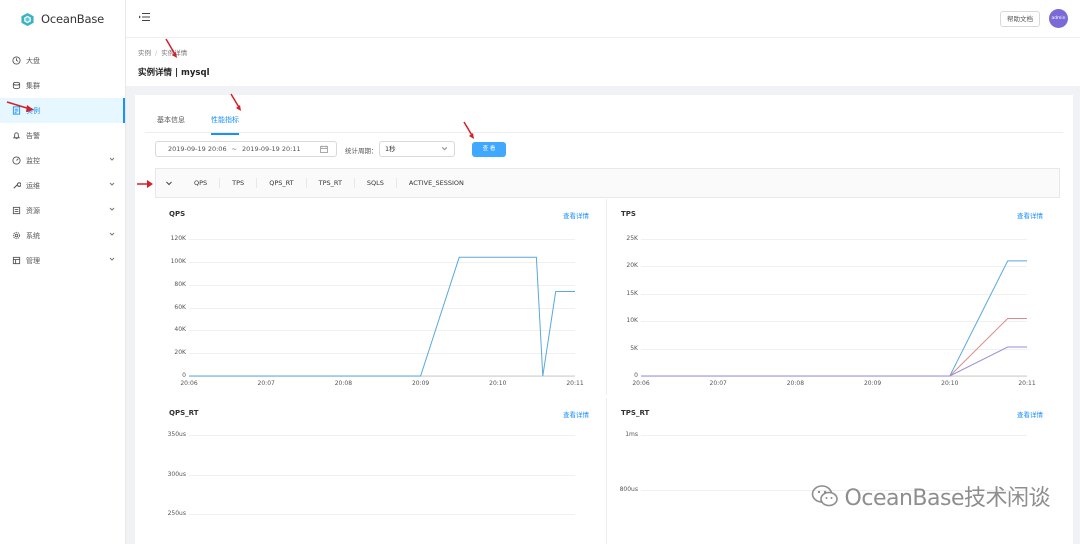  I want to click on menu-fold-icon, so click(144, 17).